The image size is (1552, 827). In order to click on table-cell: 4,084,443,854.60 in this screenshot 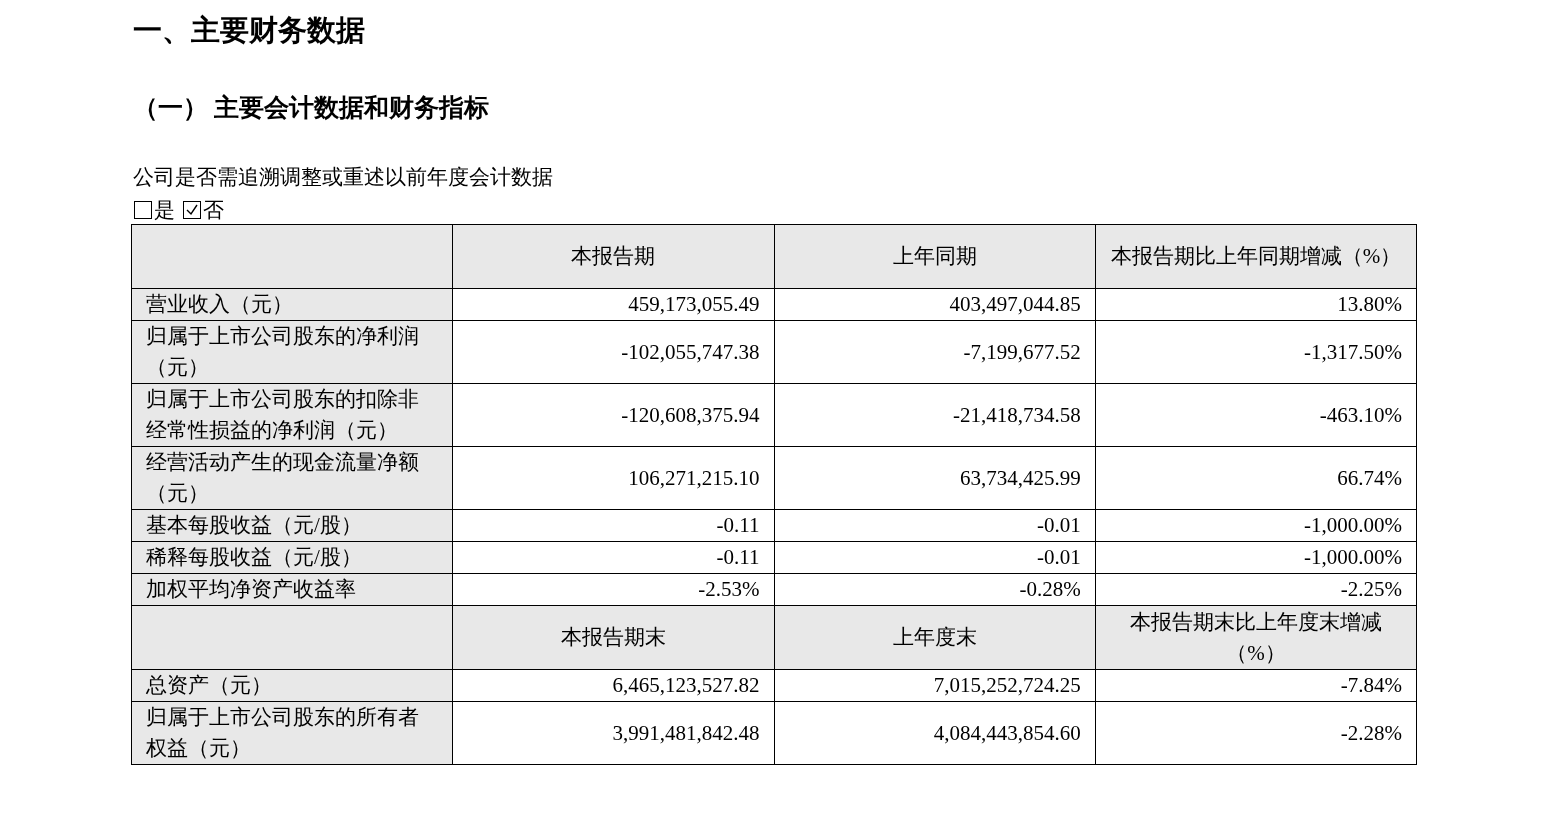, I will do `click(935, 733)`.